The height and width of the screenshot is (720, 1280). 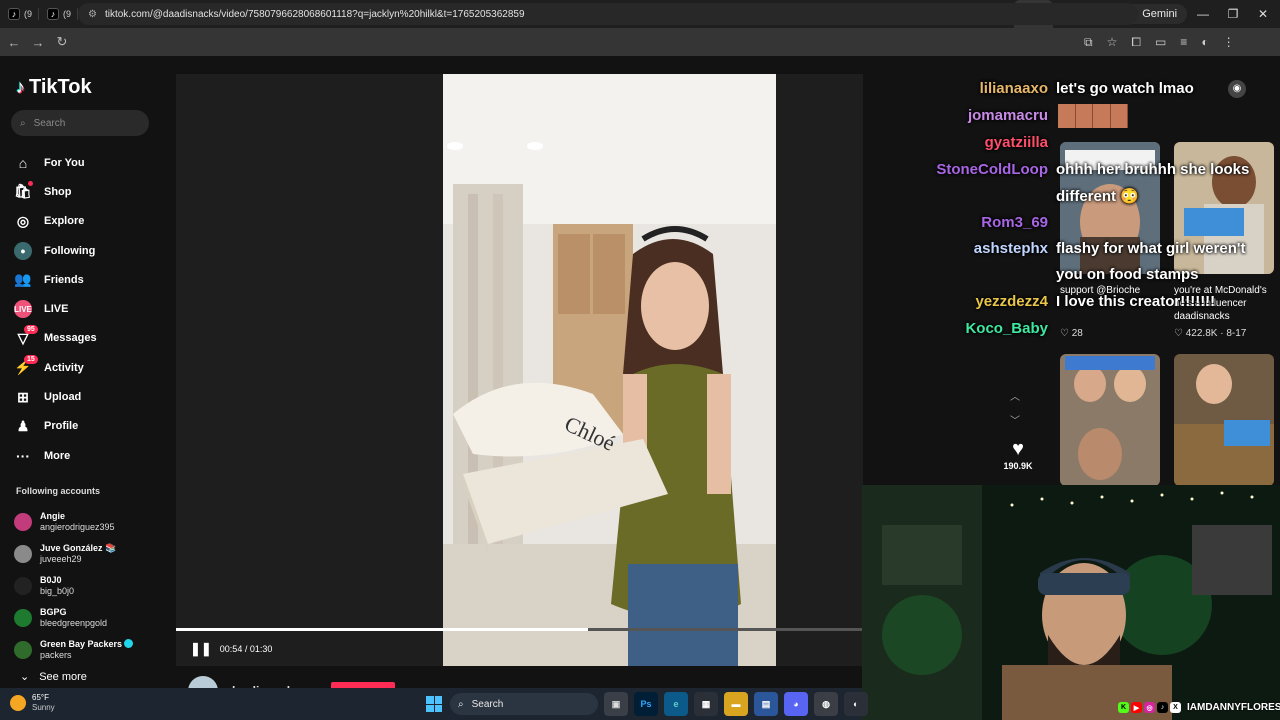 I want to click on account-handle: angierodriguez395, so click(x=77, y=527).